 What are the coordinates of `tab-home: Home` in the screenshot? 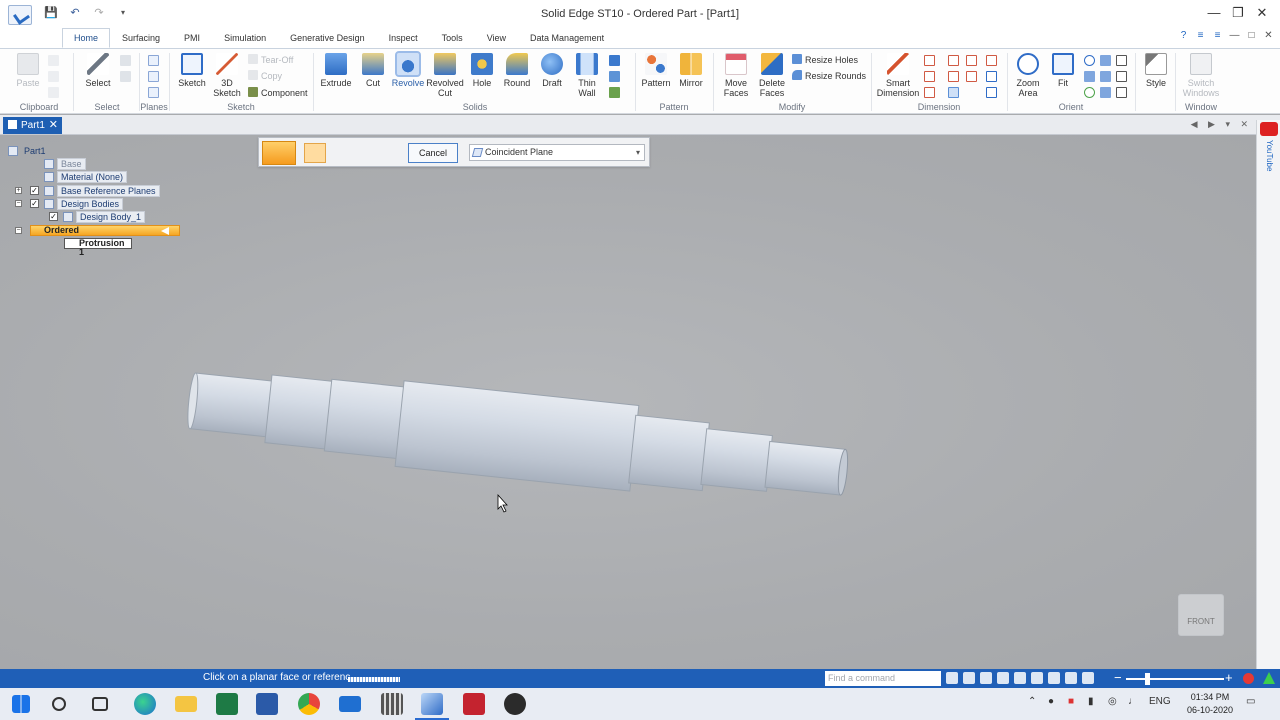 It's located at (86, 38).